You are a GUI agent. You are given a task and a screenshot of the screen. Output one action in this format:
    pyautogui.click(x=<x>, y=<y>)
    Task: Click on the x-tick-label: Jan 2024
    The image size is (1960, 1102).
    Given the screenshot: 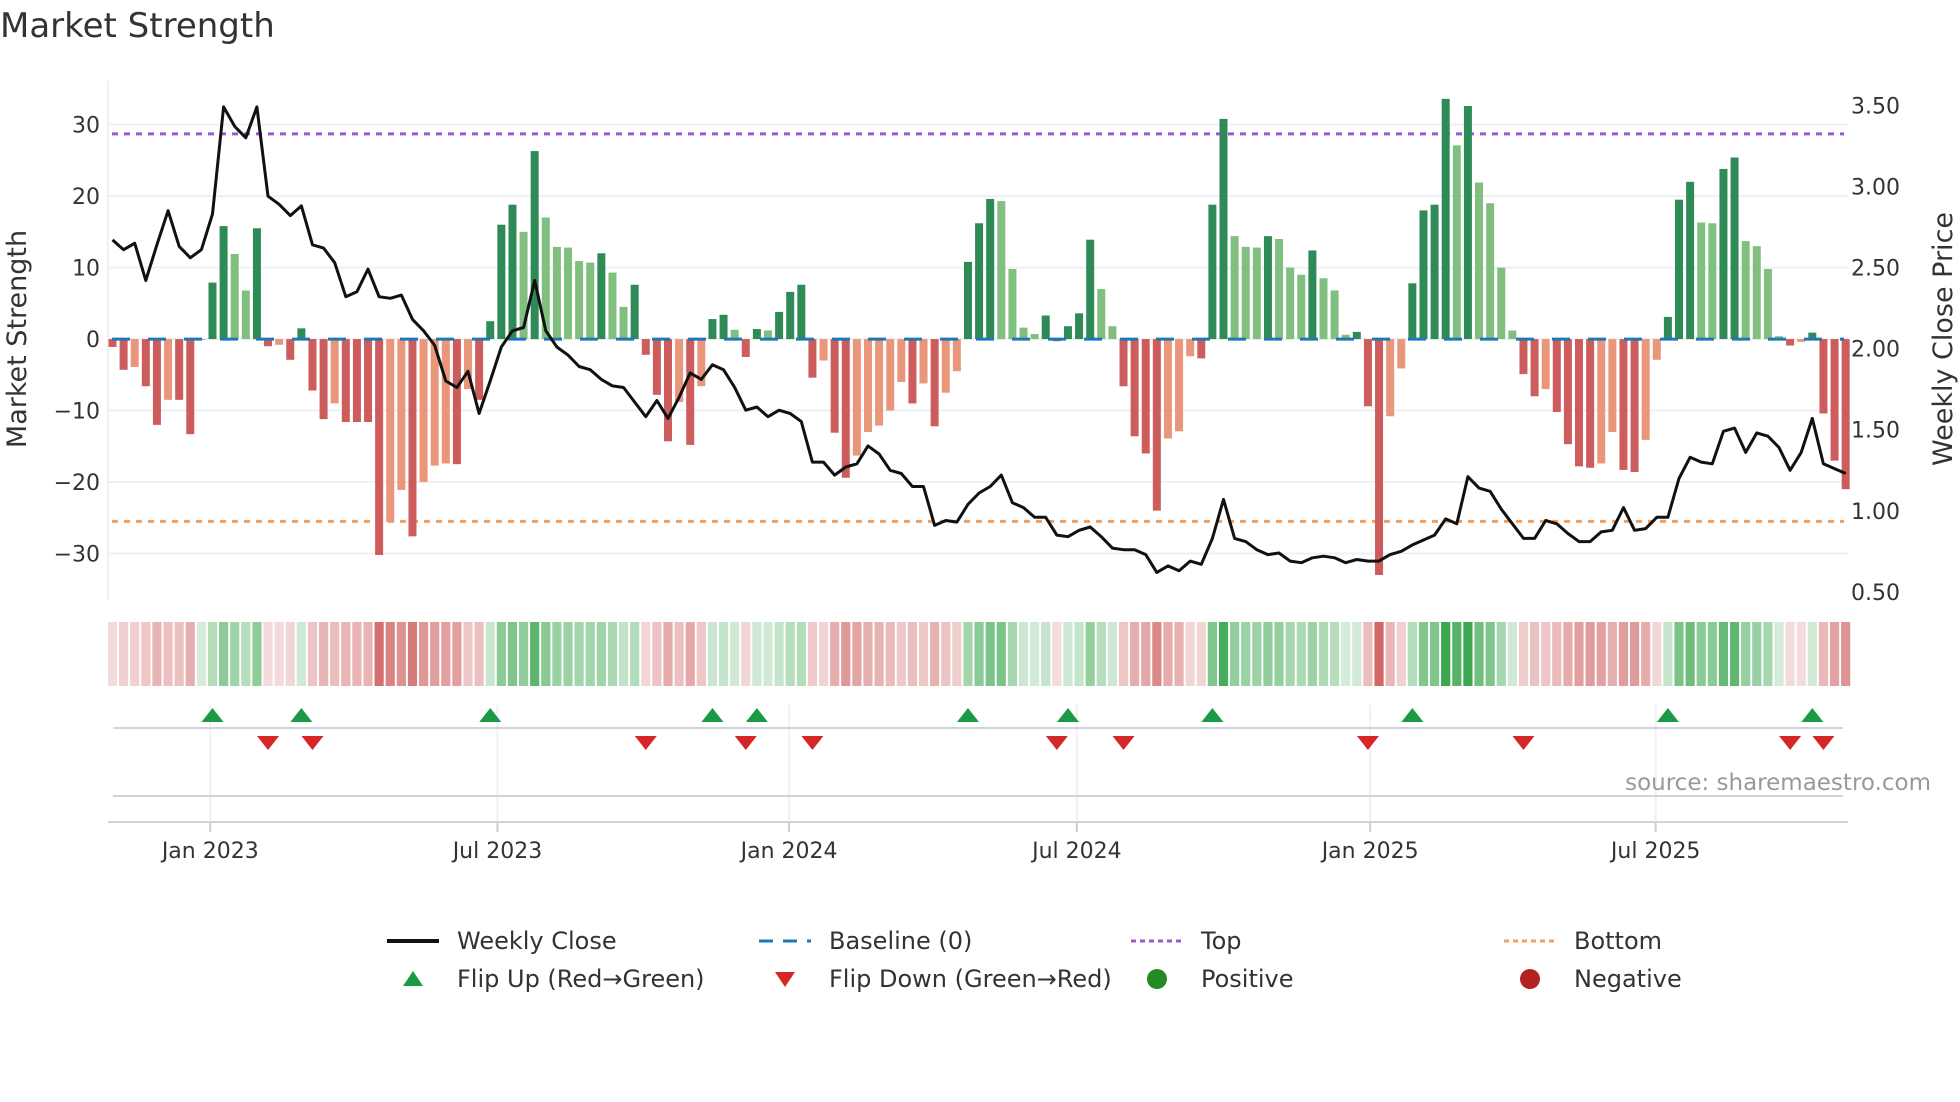 What is the action you would take?
    pyautogui.click(x=788, y=851)
    